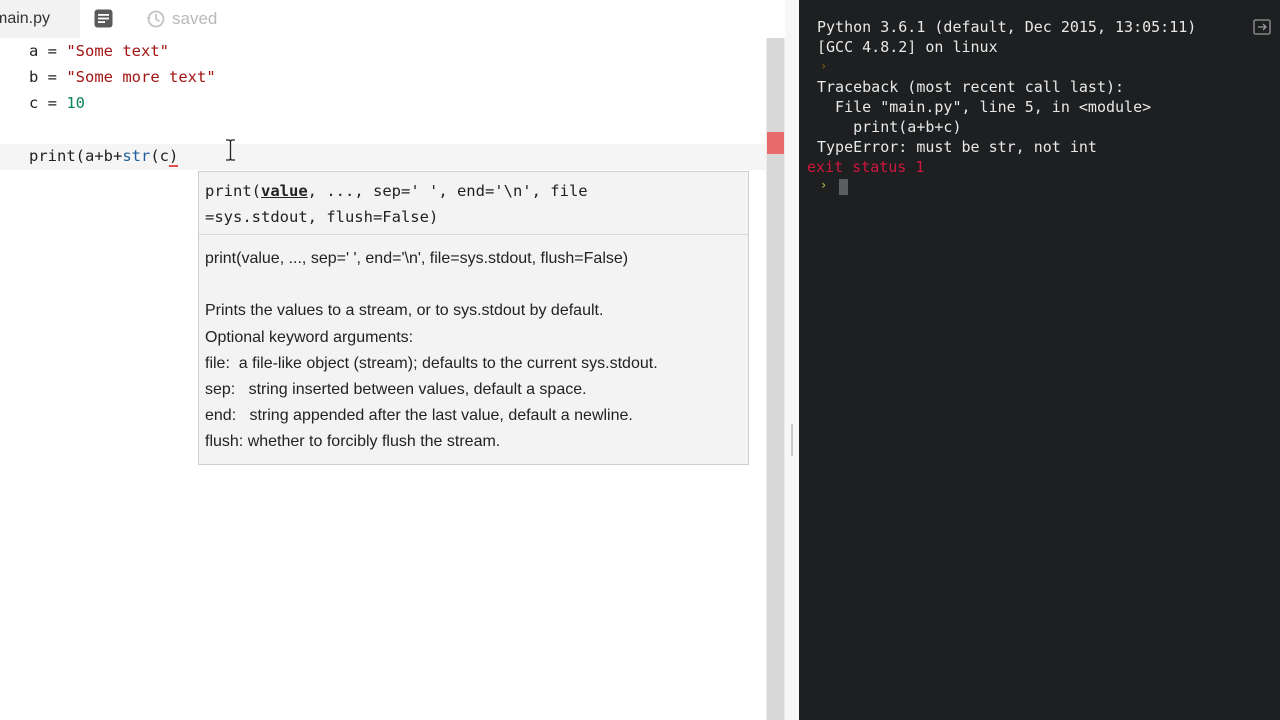  Describe the element at coordinates (40, 19) in the screenshot. I see `file-tab-main-py: main.py` at that location.